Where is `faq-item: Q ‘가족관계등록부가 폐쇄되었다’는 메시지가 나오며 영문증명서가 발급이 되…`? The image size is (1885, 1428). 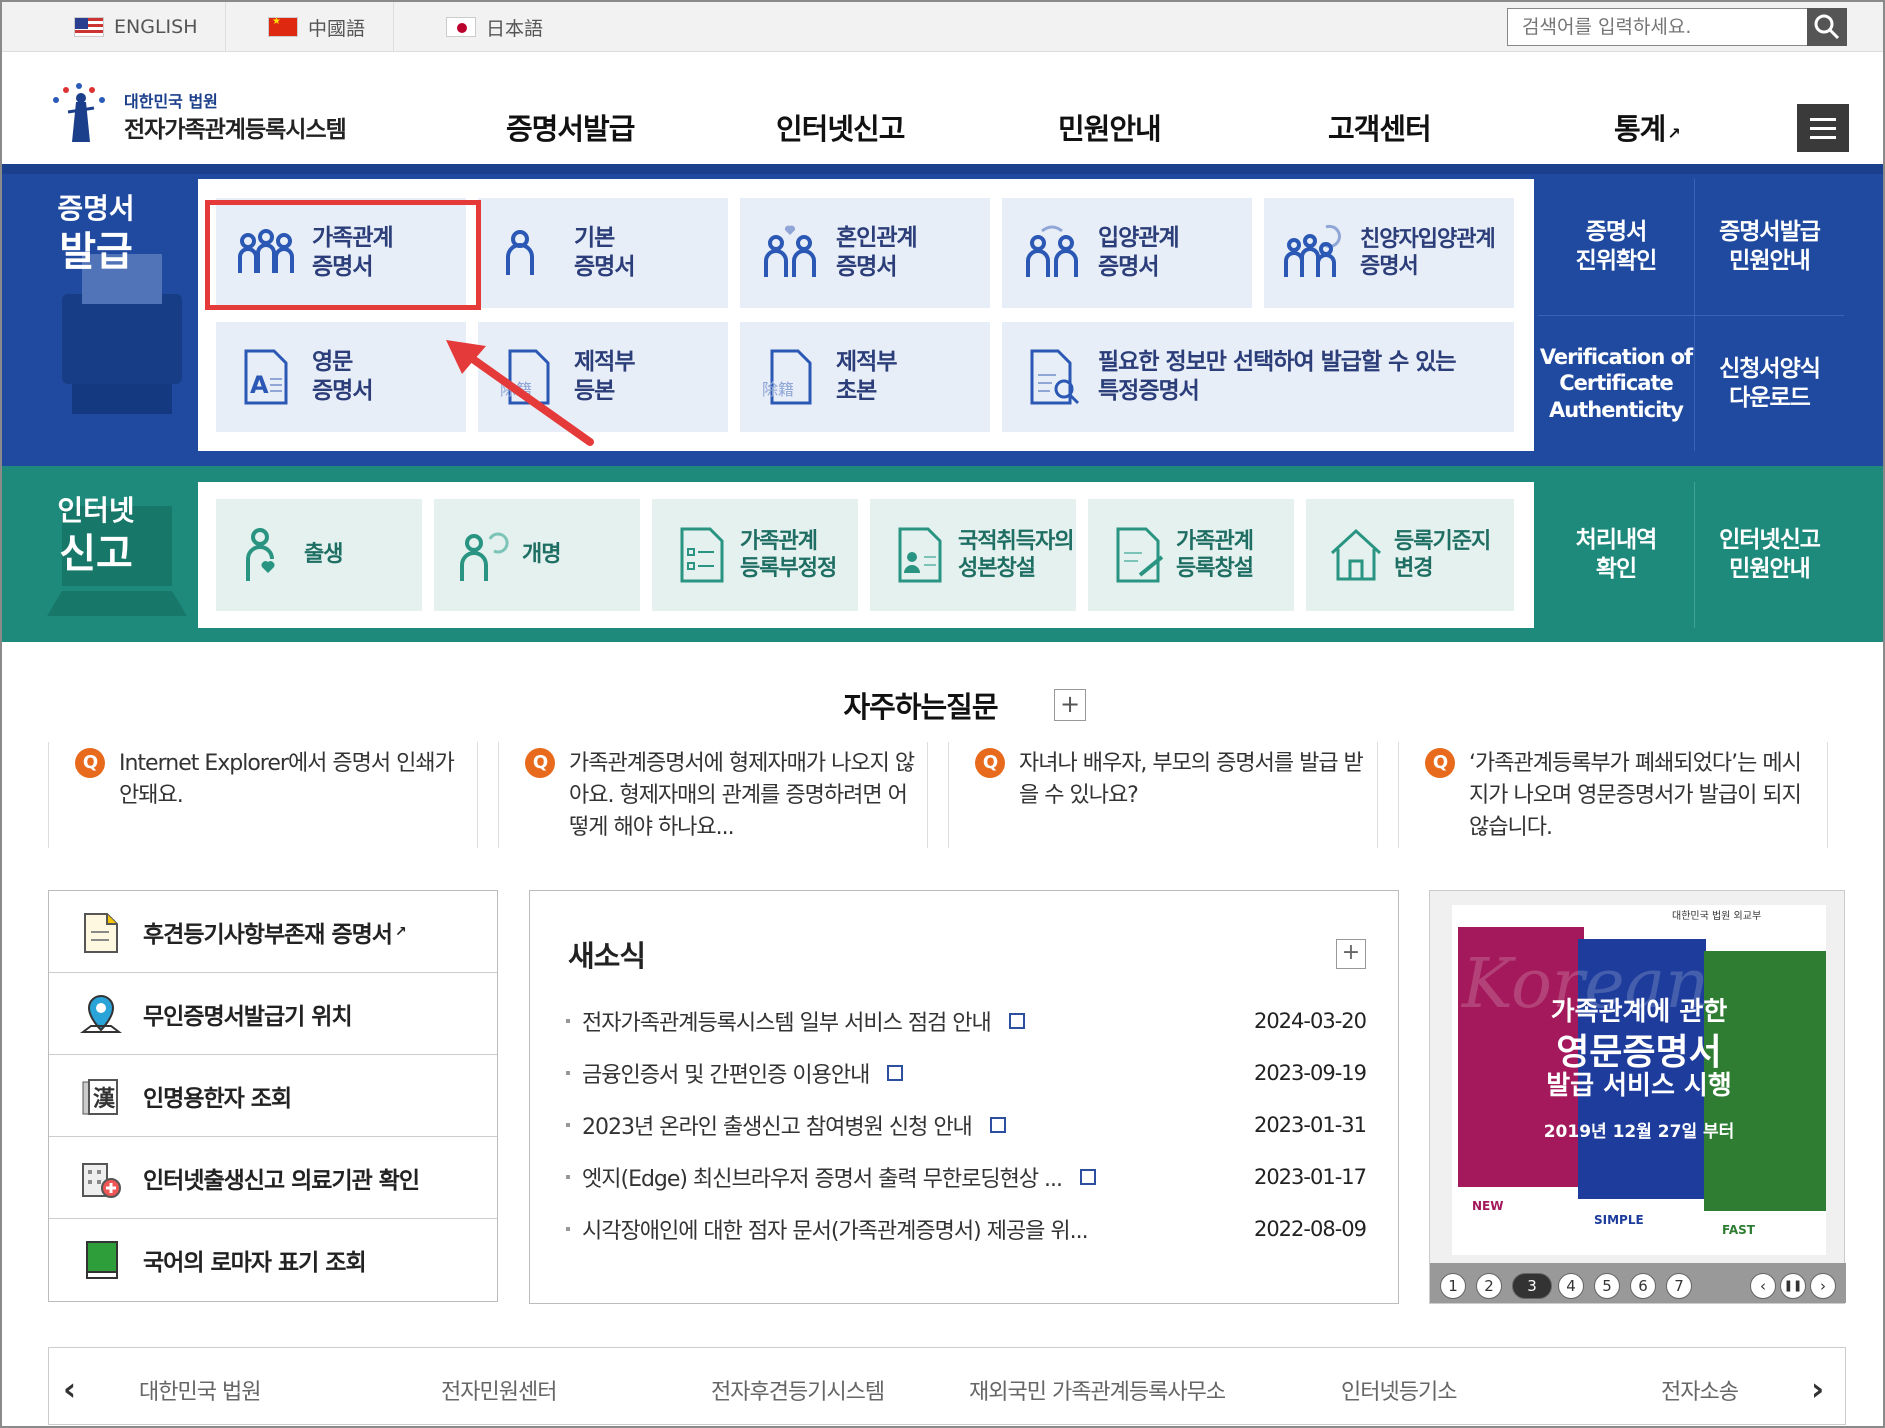 faq-item: Q ‘가족관계등록부가 폐쇄되었다’는 메시지가 나오며 영문증명서가 발급이 되… is located at coordinates (1613, 795).